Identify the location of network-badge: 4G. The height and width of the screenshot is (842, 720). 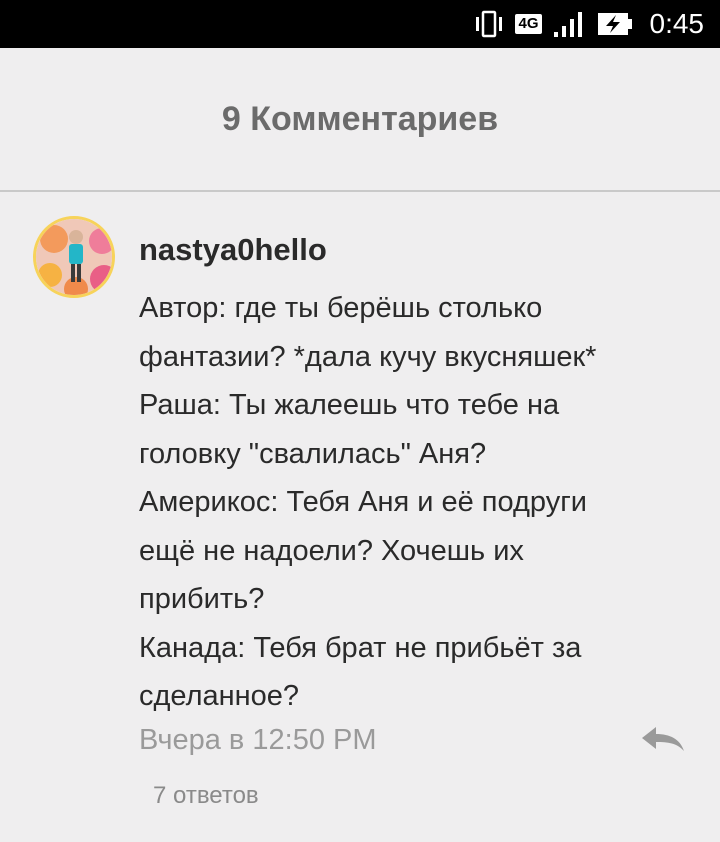
(528, 24).